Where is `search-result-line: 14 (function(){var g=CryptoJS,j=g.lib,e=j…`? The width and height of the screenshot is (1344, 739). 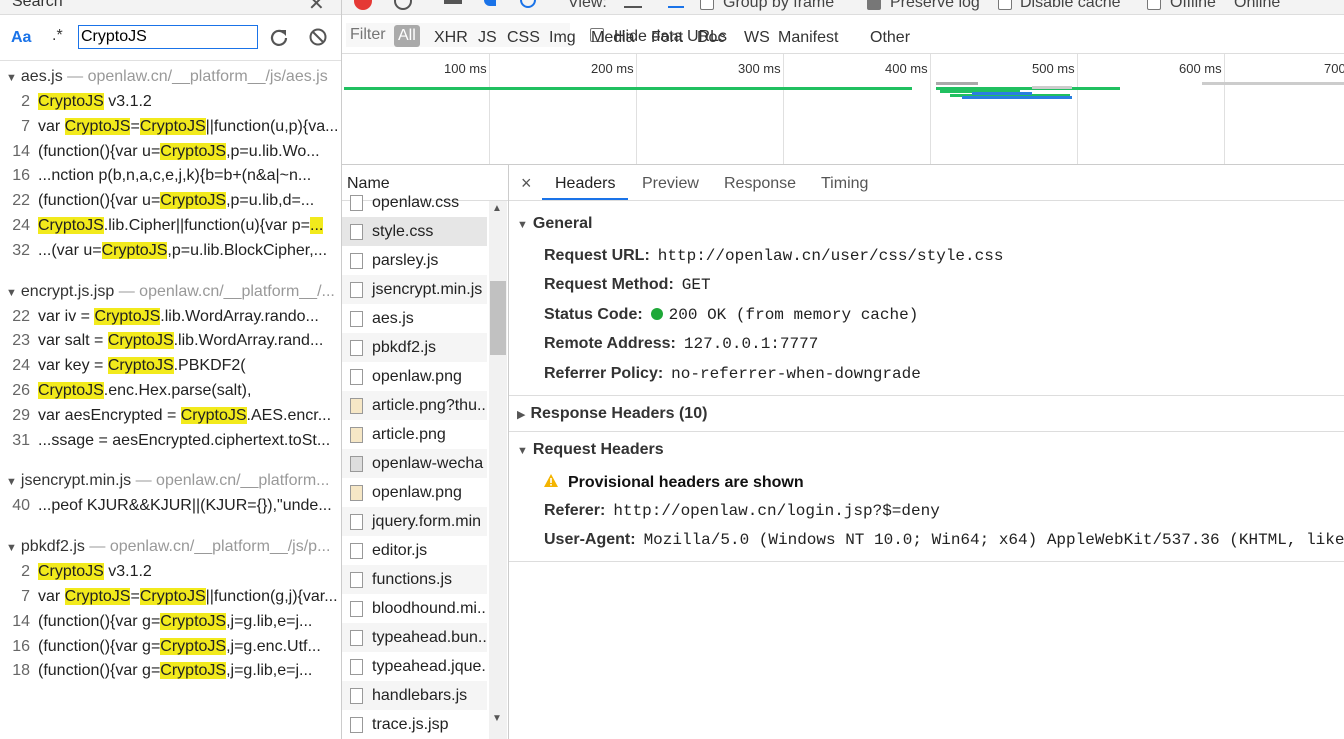 search-result-line: 14 (function(){var g=CryptoJS,j=g.lib,e=j… is located at coordinates (156, 621).